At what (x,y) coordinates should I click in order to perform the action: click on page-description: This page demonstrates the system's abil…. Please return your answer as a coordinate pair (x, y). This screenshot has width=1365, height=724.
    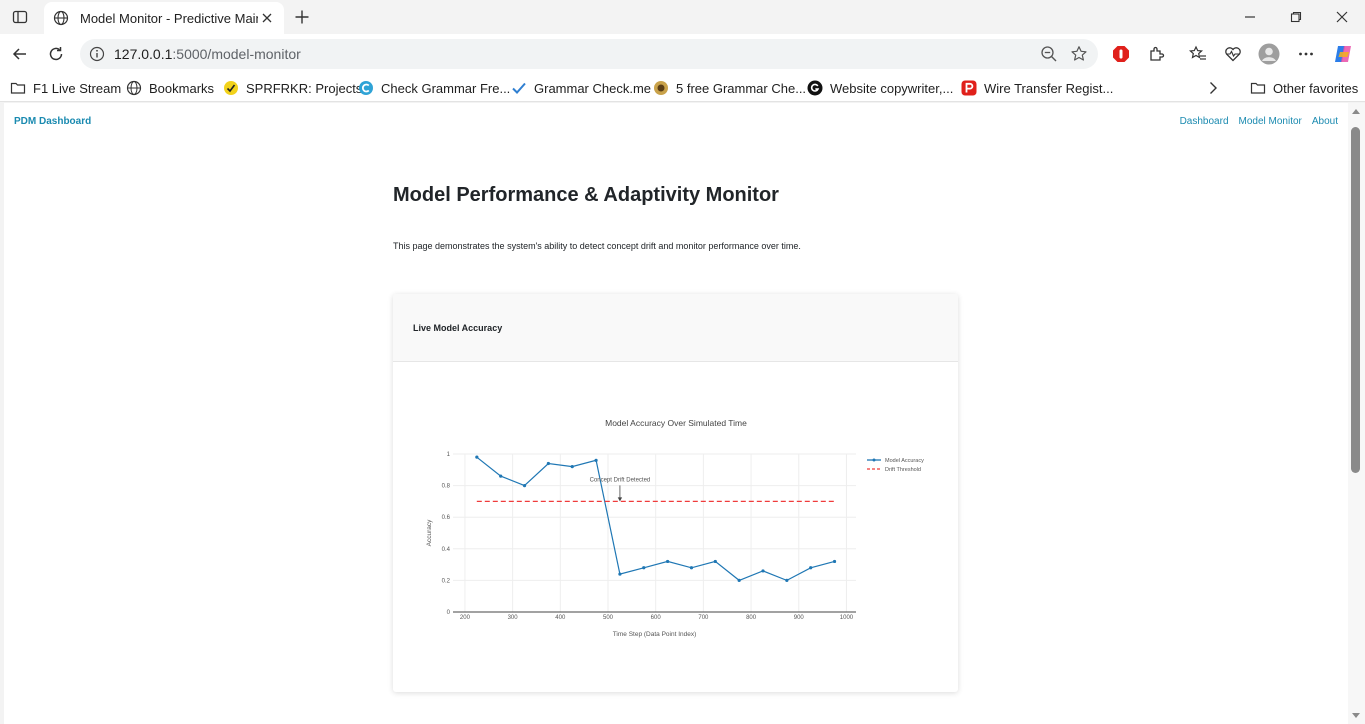
    Looking at the image, I should click on (597, 246).